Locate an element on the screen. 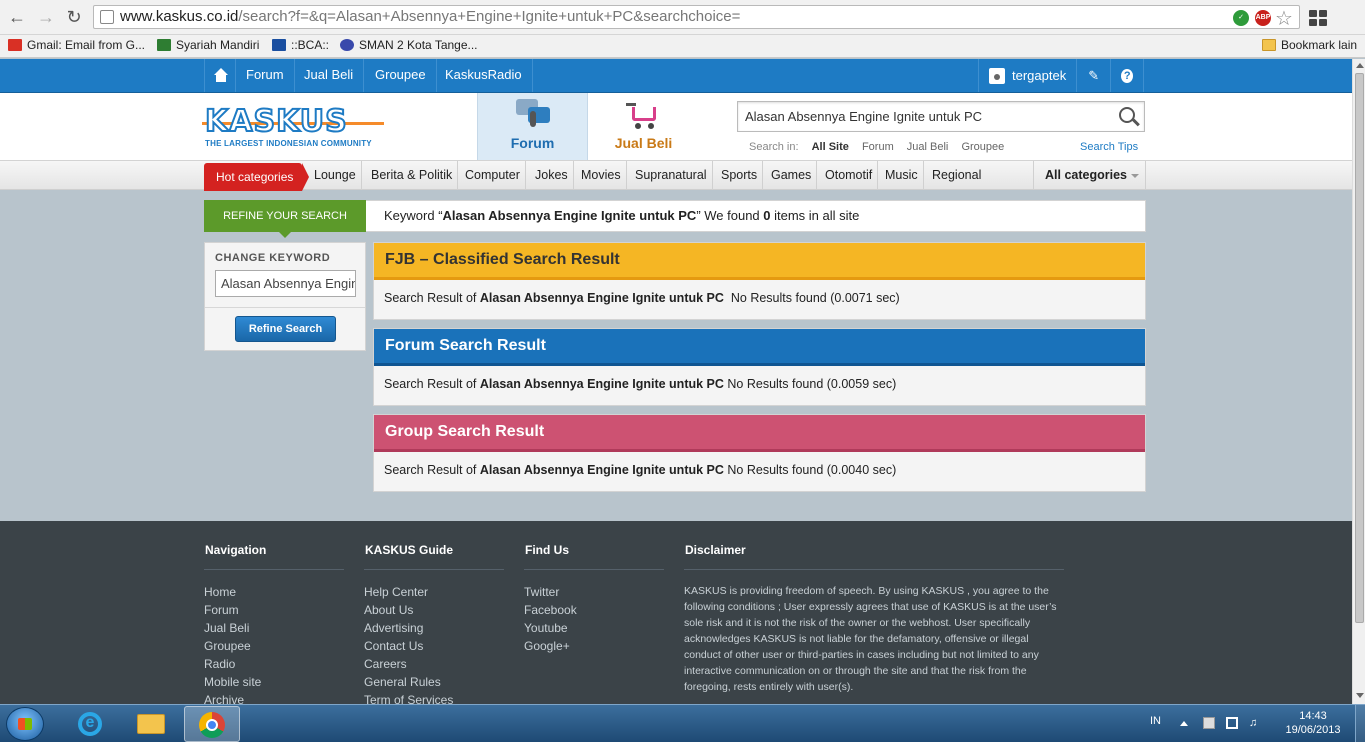 The image size is (1365, 742). folder-icon is located at coordinates (1269, 45).